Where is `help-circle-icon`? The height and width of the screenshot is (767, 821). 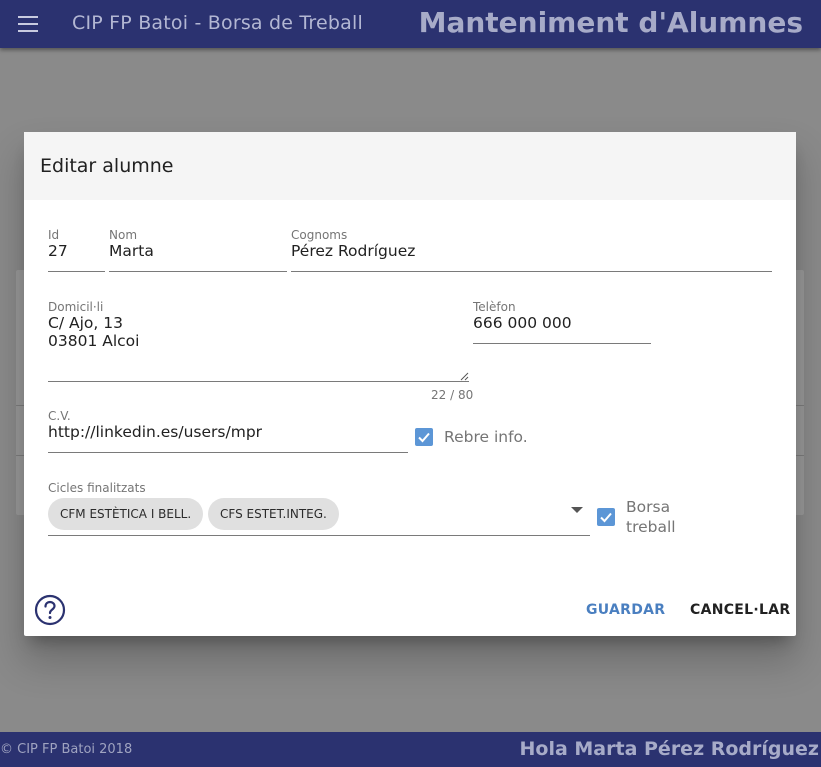 help-circle-icon is located at coordinates (50, 610).